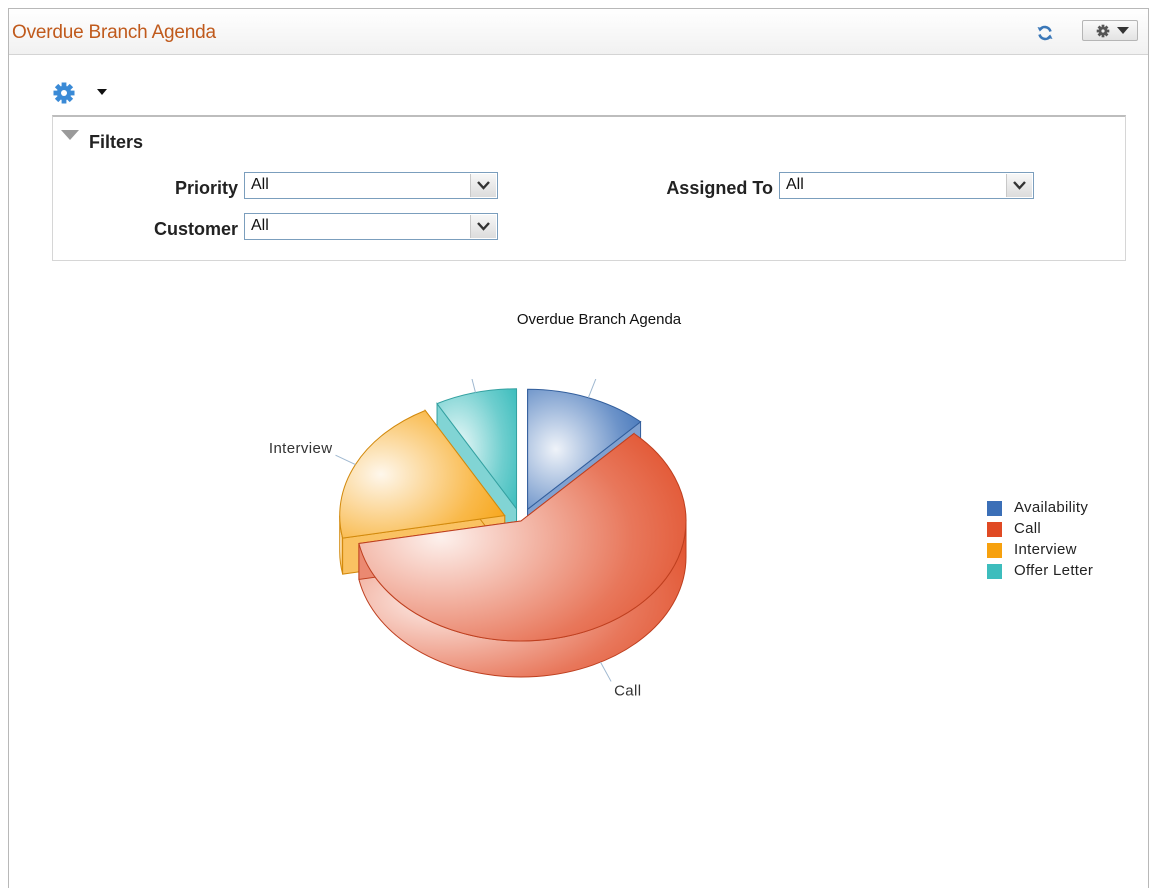 This screenshot has width=1151, height=888. Describe the element at coordinates (180, 188) in the screenshot. I see `priority-label: Priority` at that location.